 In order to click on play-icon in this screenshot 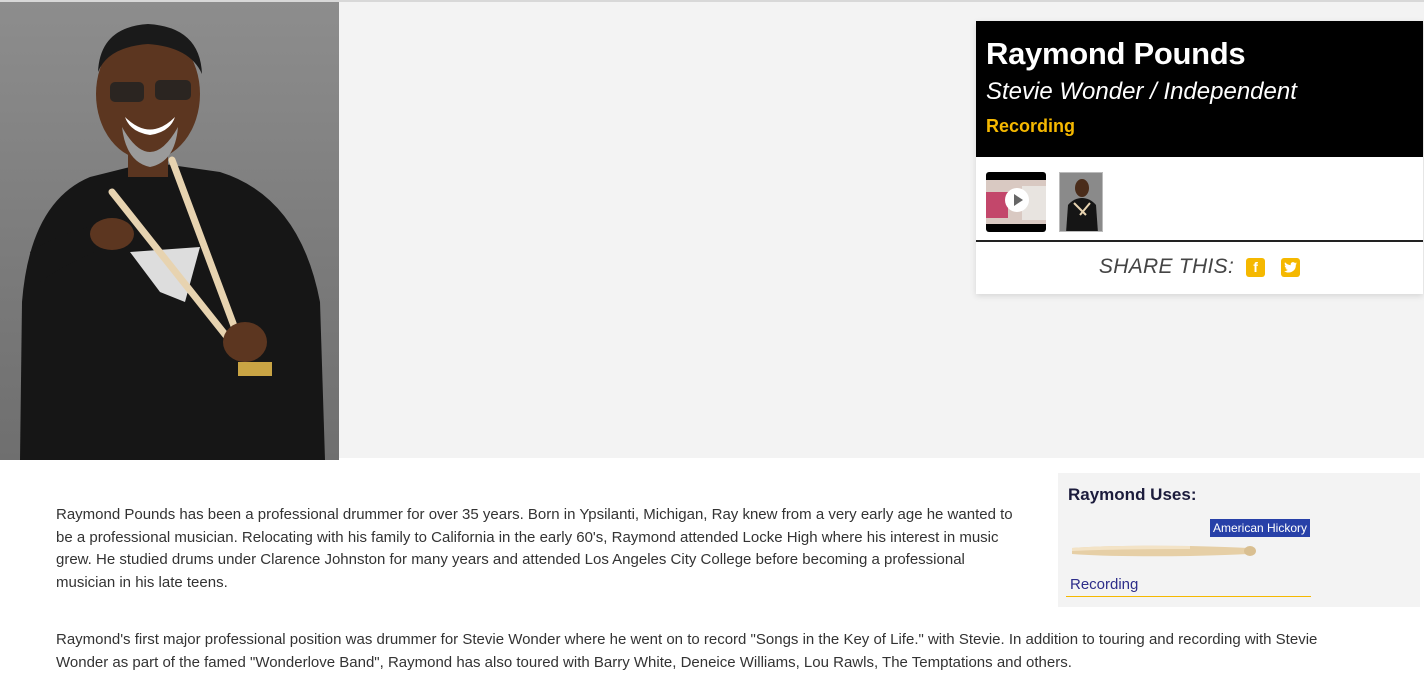, I will do `click(1017, 200)`.